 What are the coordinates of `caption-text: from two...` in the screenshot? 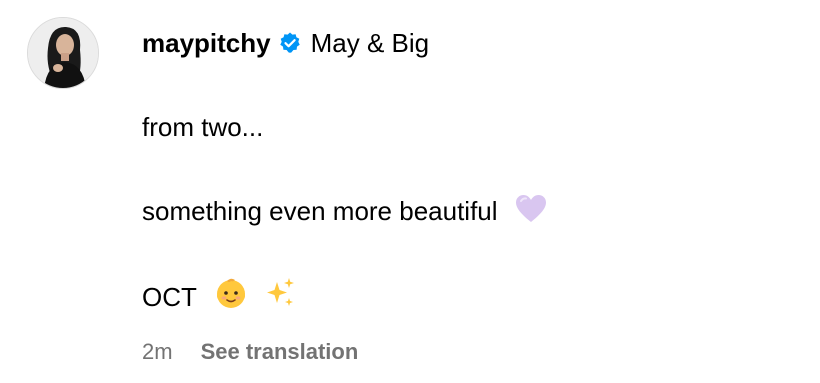 It's located at (203, 127).